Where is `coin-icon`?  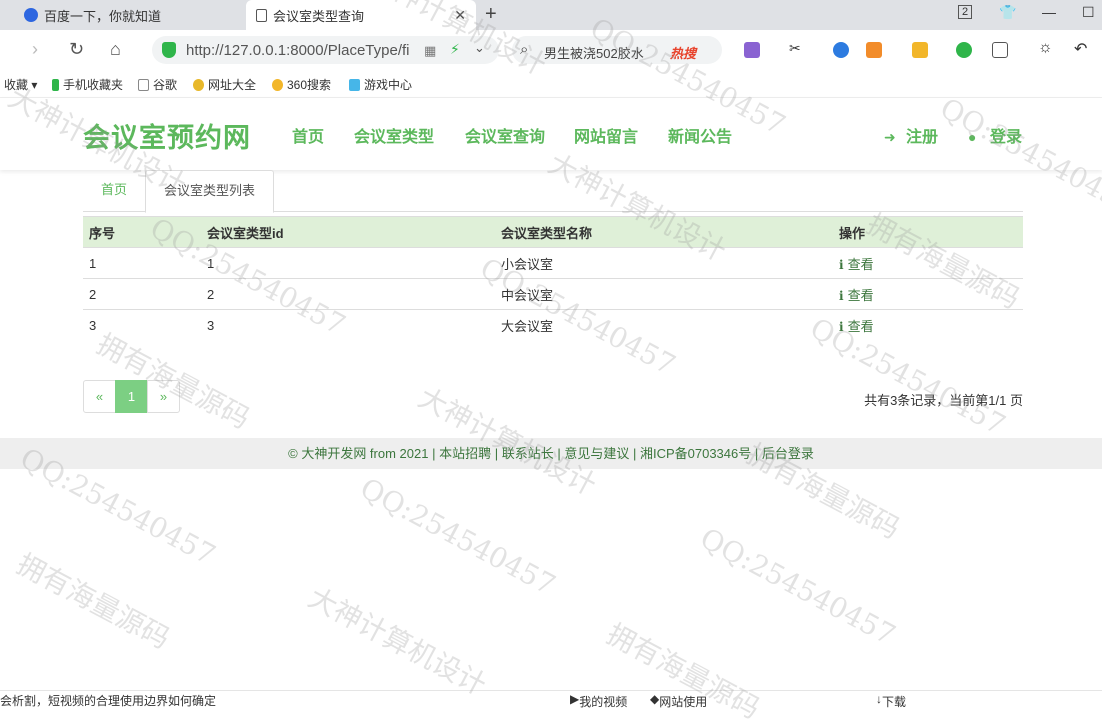
coin-icon is located at coordinates (920, 50).